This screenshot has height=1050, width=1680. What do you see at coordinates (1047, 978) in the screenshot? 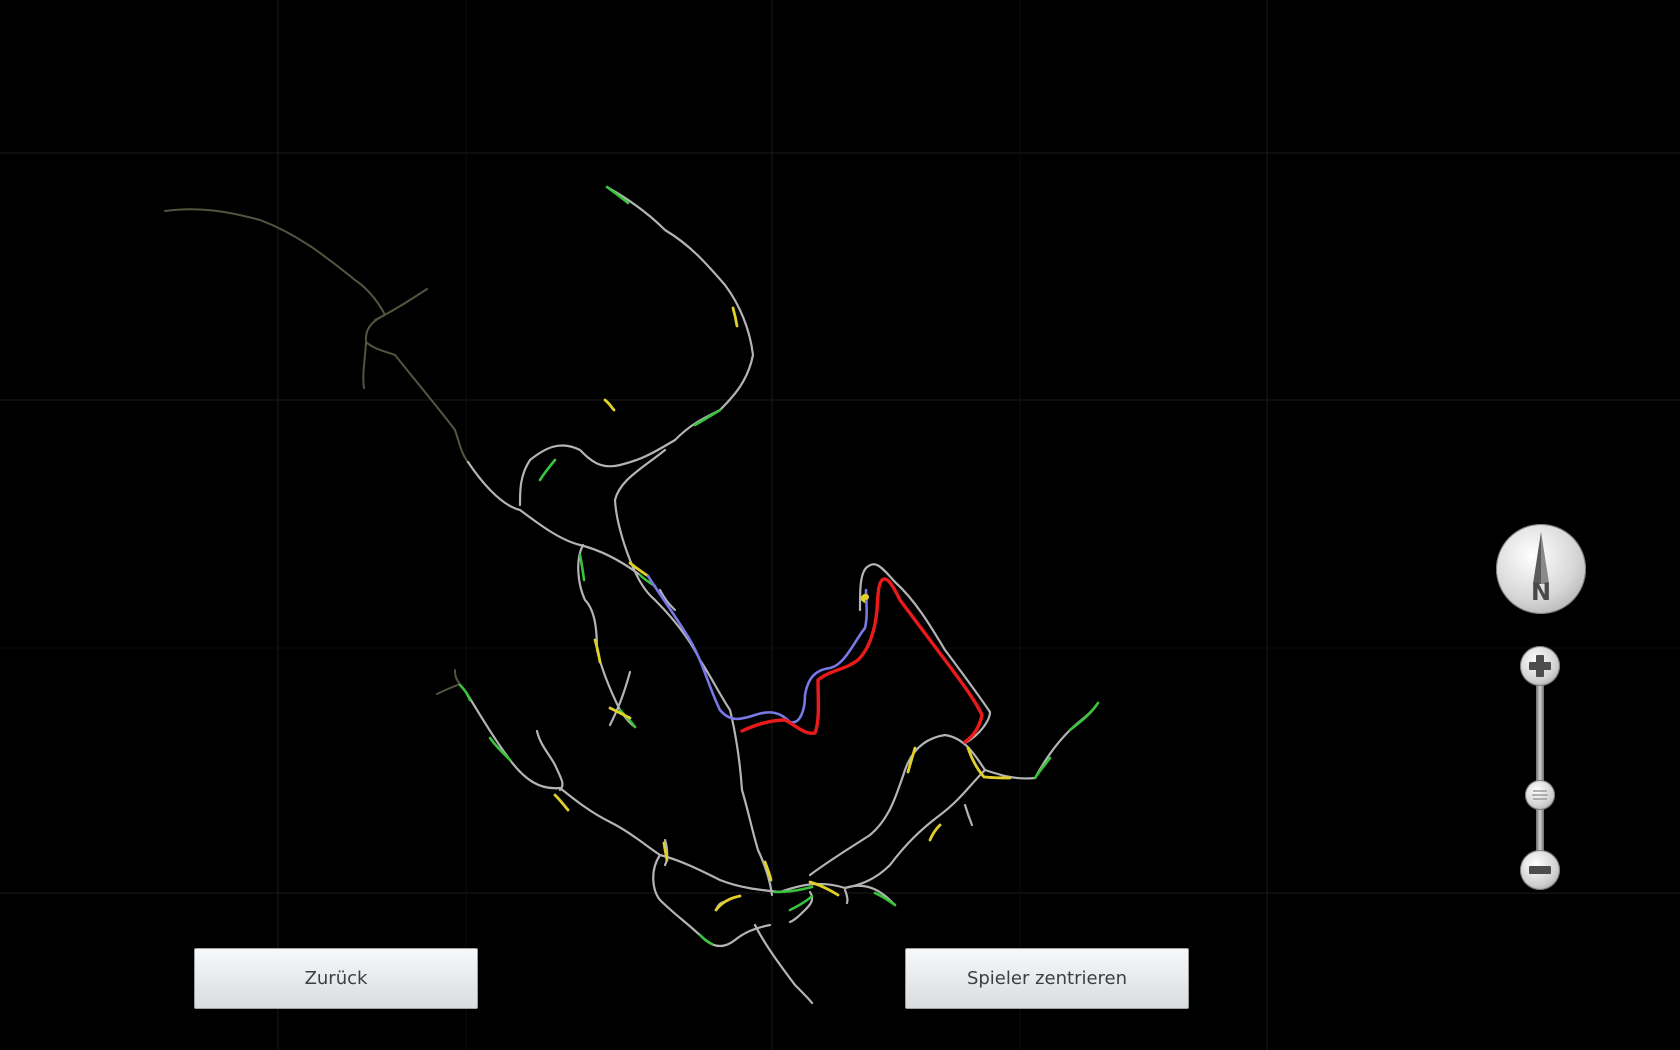
I see `center-player-button: Spieler zentrieren` at bounding box center [1047, 978].